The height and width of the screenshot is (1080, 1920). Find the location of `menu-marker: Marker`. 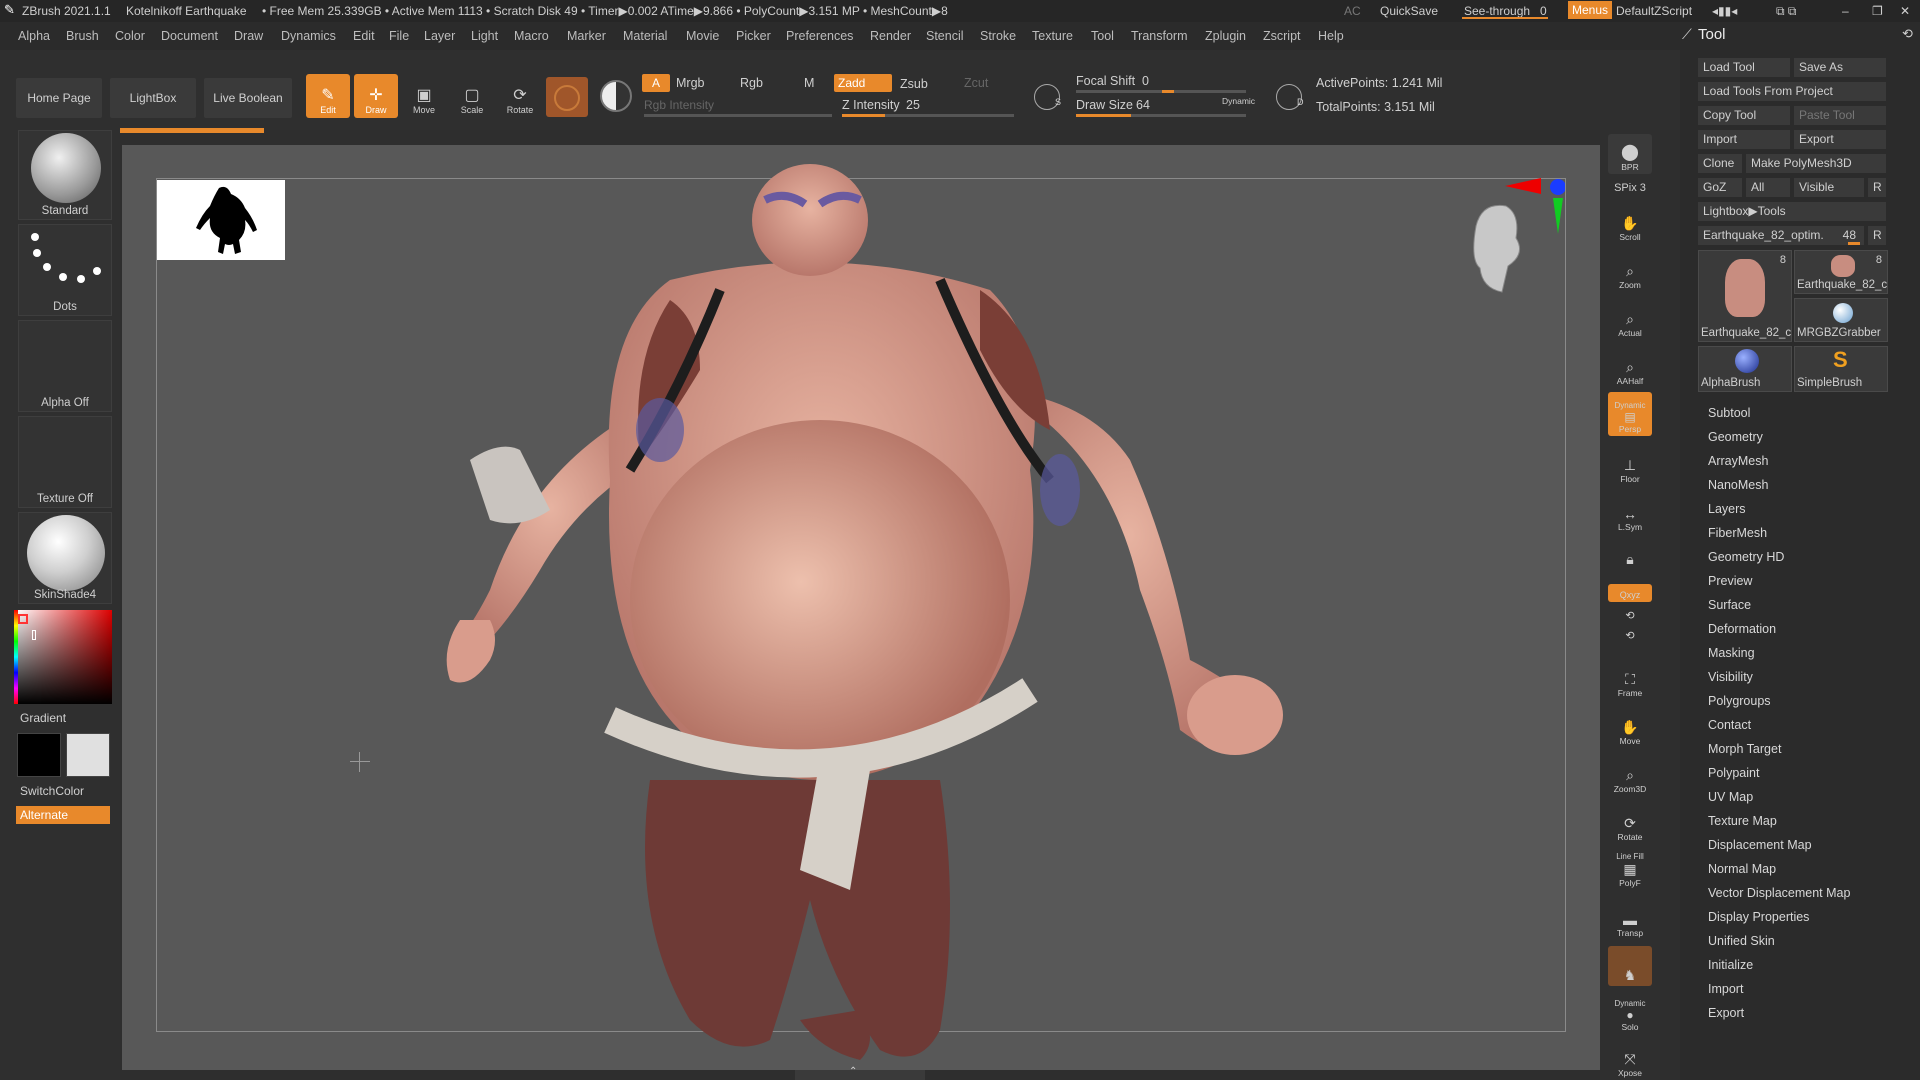

menu-marker: Marker is located at coordinates (586, 36).